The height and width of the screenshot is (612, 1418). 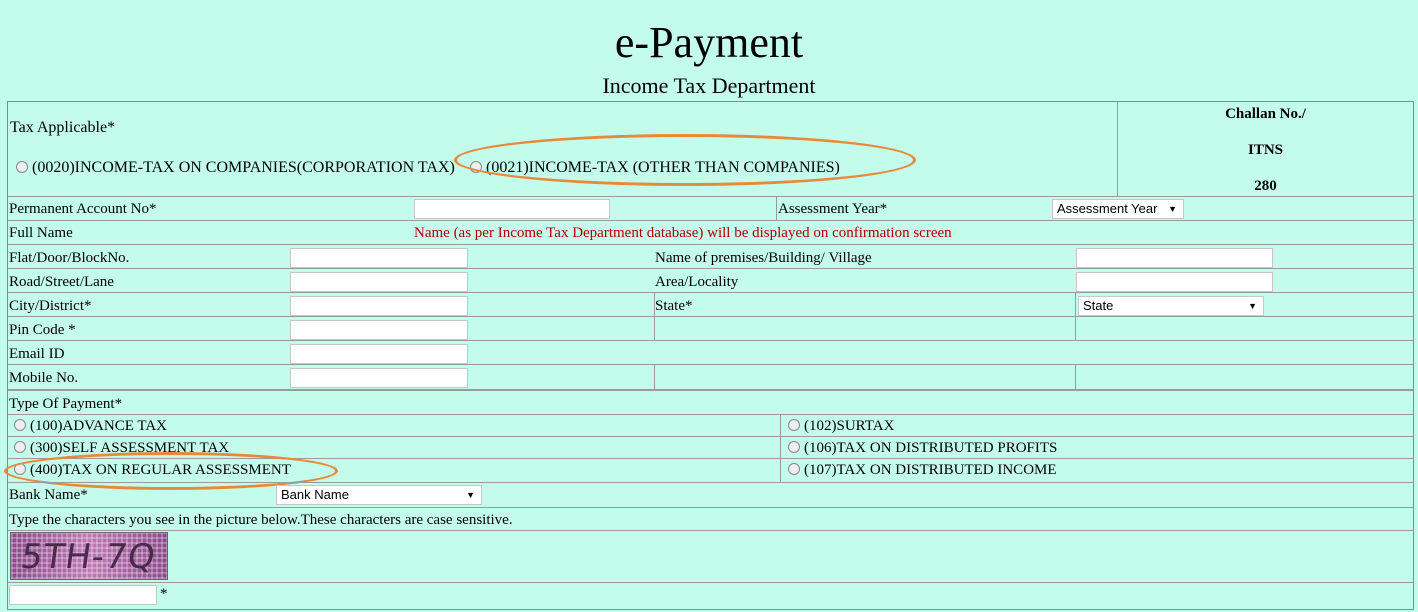 What do you see at coordinates (674, 306) in the screenshot?
I see `state-label: State*` at bounding box center [674, 306].